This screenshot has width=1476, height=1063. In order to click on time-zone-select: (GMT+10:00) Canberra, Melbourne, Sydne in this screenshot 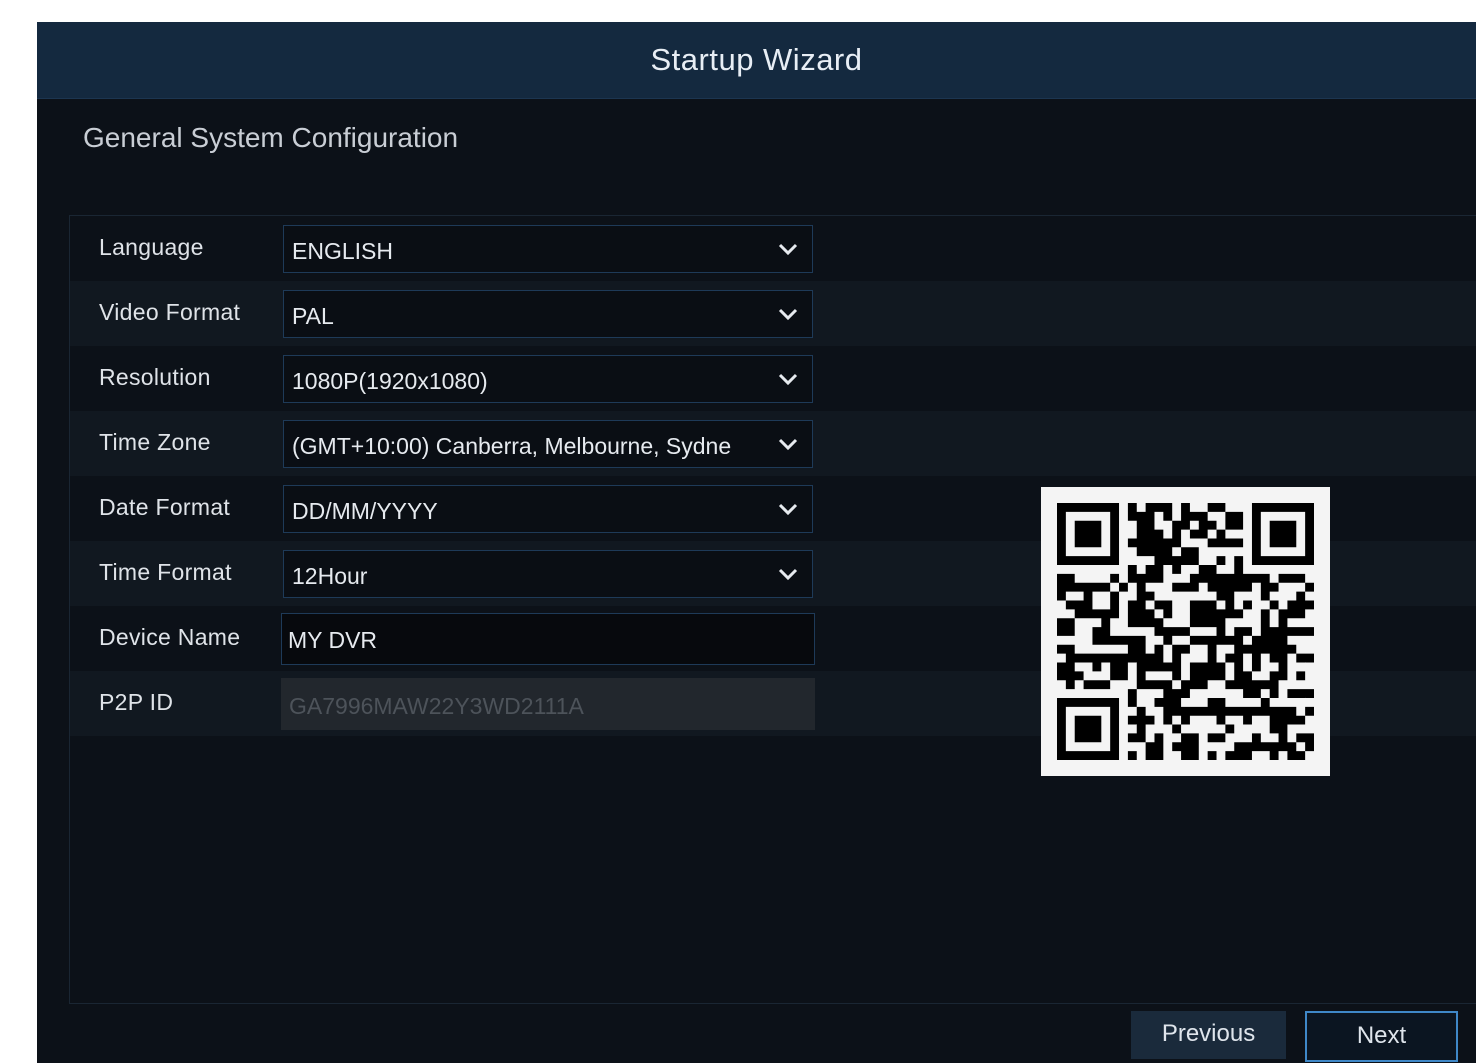, I will do `click(548, 444)`.